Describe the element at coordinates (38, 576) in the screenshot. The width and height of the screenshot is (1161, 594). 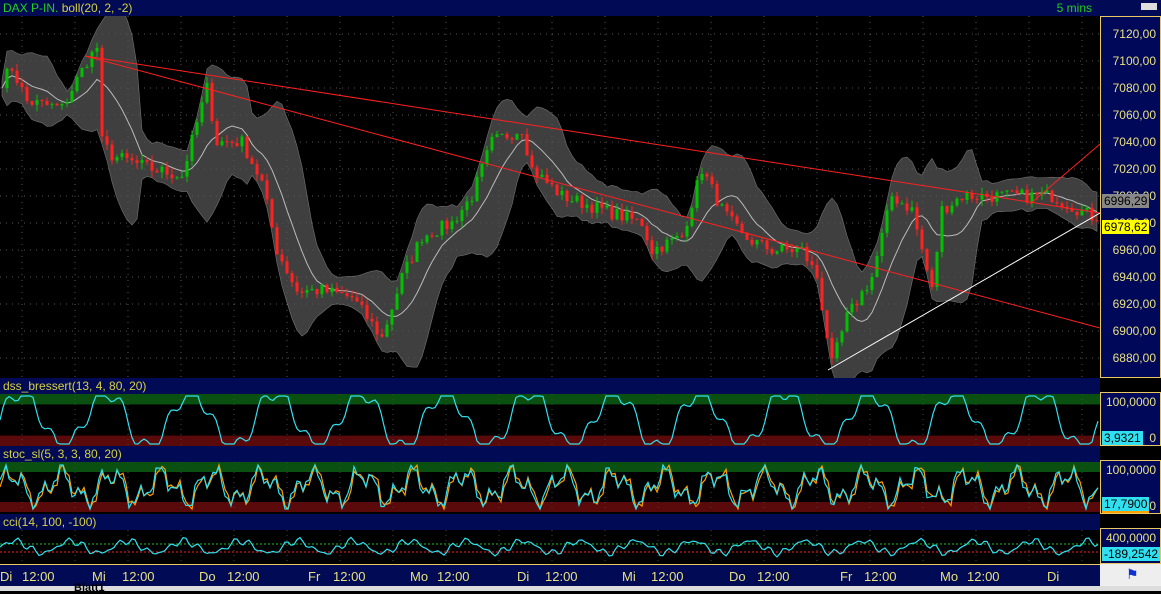
I see `time-tick: 12:00` at that location.